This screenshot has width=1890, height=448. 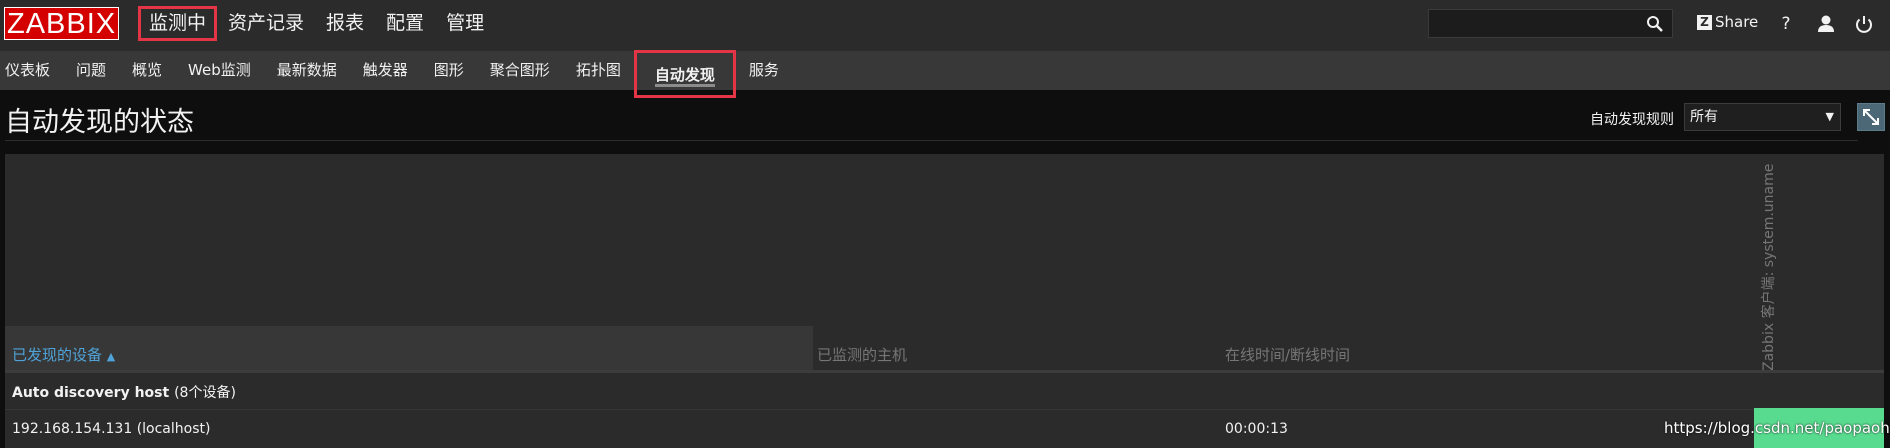 I want to click on group-row: Auto discovery host (8个设备), so click(x=944, y=391).